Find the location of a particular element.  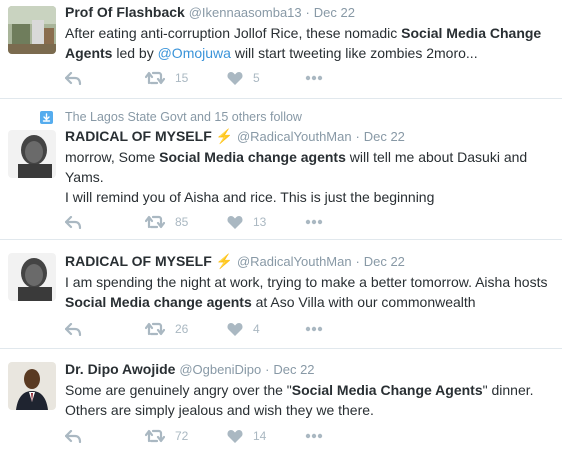

tweet-actions: 26 4 is located at coordinates (215, 329).